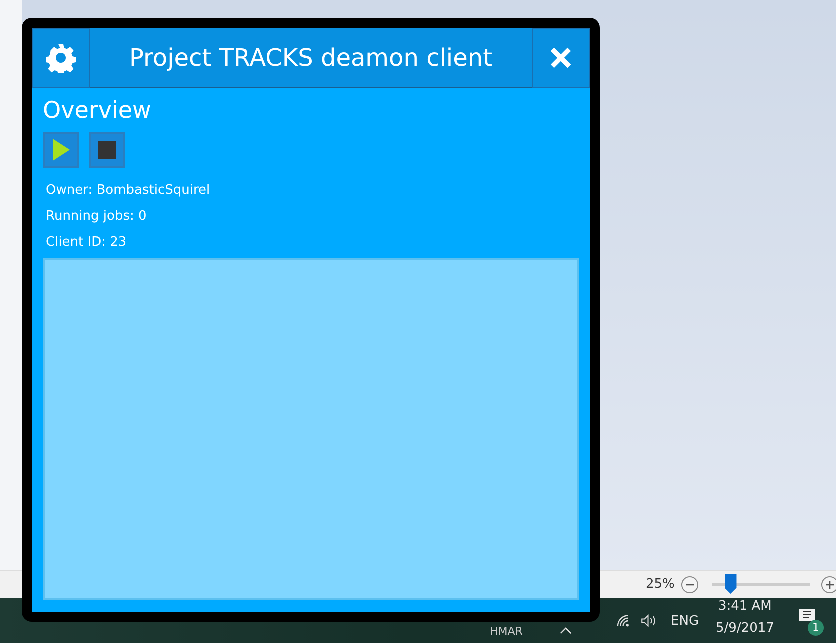 The image size is (836, 643). I want to click on clock-date: 5/9/2017, so click(745, 629).